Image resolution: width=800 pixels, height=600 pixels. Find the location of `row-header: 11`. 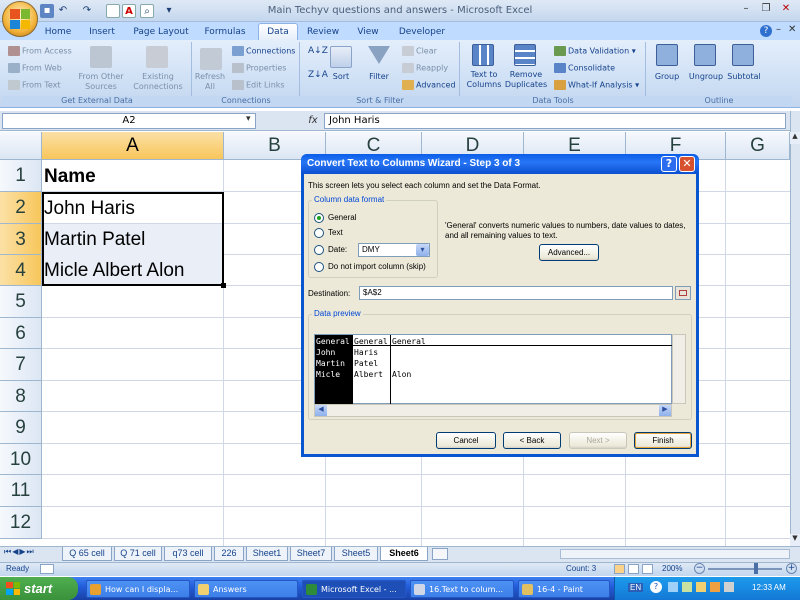

row-header: 11 is located at coordinates (21, 491).